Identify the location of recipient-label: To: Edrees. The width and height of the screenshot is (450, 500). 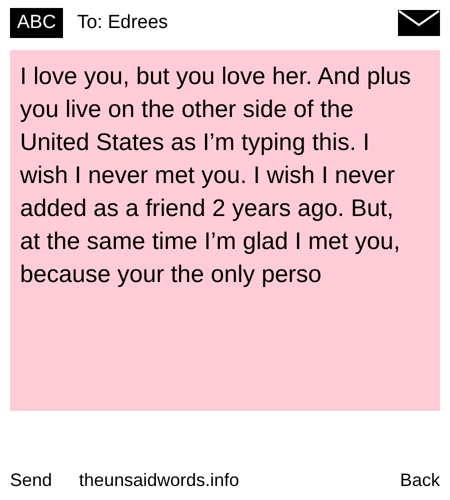
(122, 22).